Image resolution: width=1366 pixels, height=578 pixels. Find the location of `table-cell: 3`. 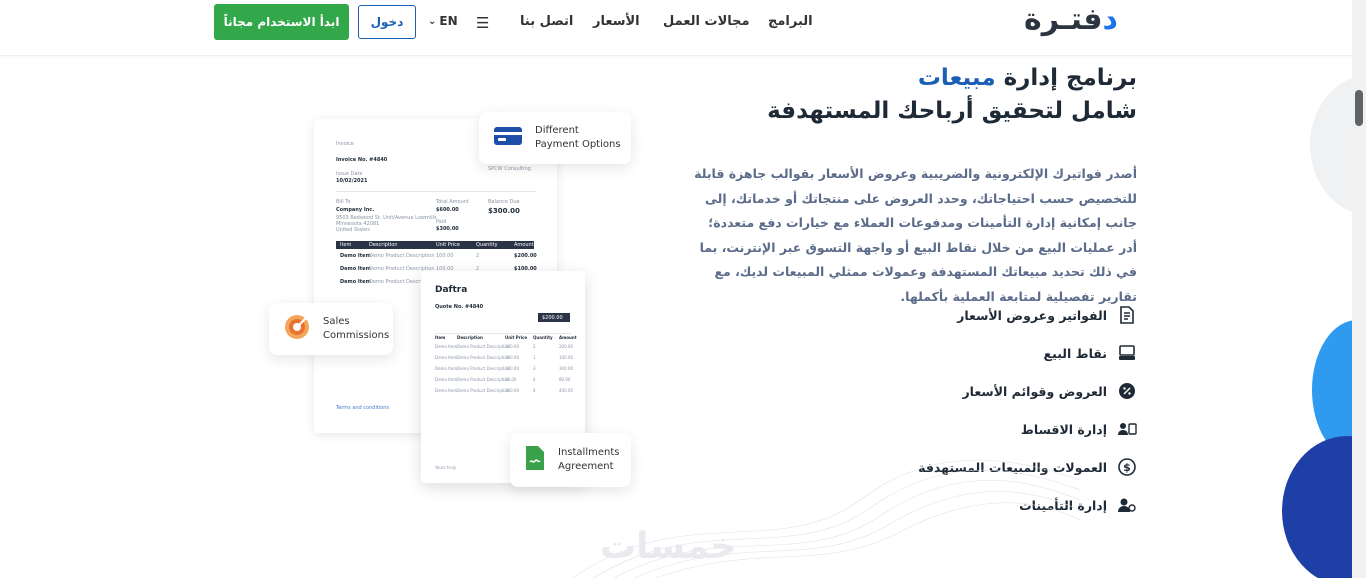

table-cell: 3 is located at coordinates (534, 368).